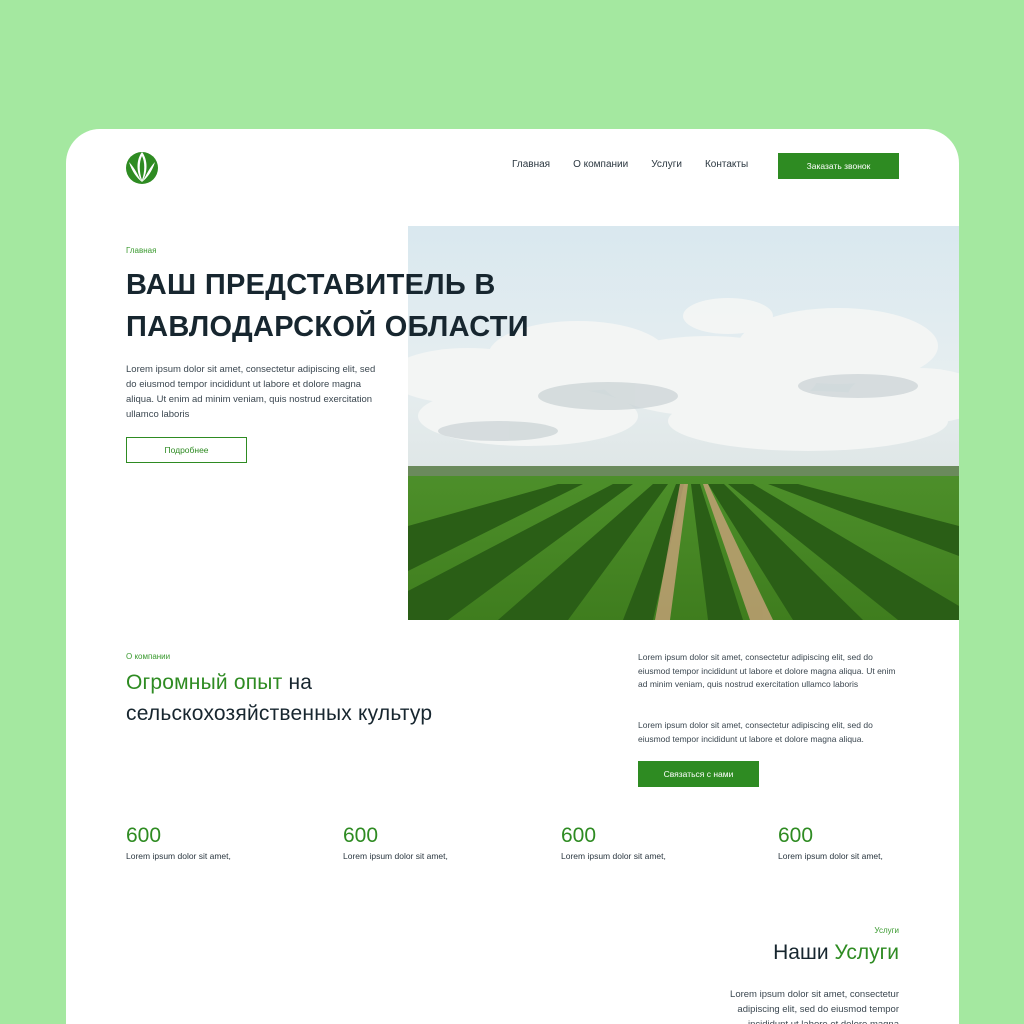  I want to click on hero-title-line2: ПАВЛОДАРСКОЙ ОБЛАСТИ, so click(327, 327).